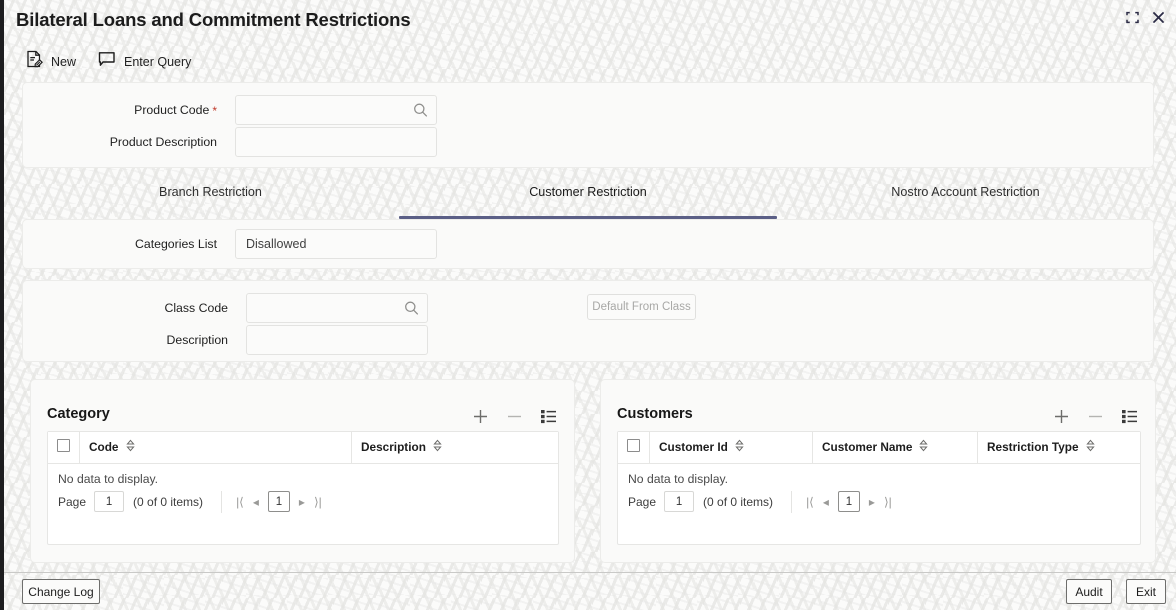 The width and height of the screenshot is (1176, 610). Describe the element at coordinates (64, 61) in the screenshot. I see `new-button-label: New` at that location.